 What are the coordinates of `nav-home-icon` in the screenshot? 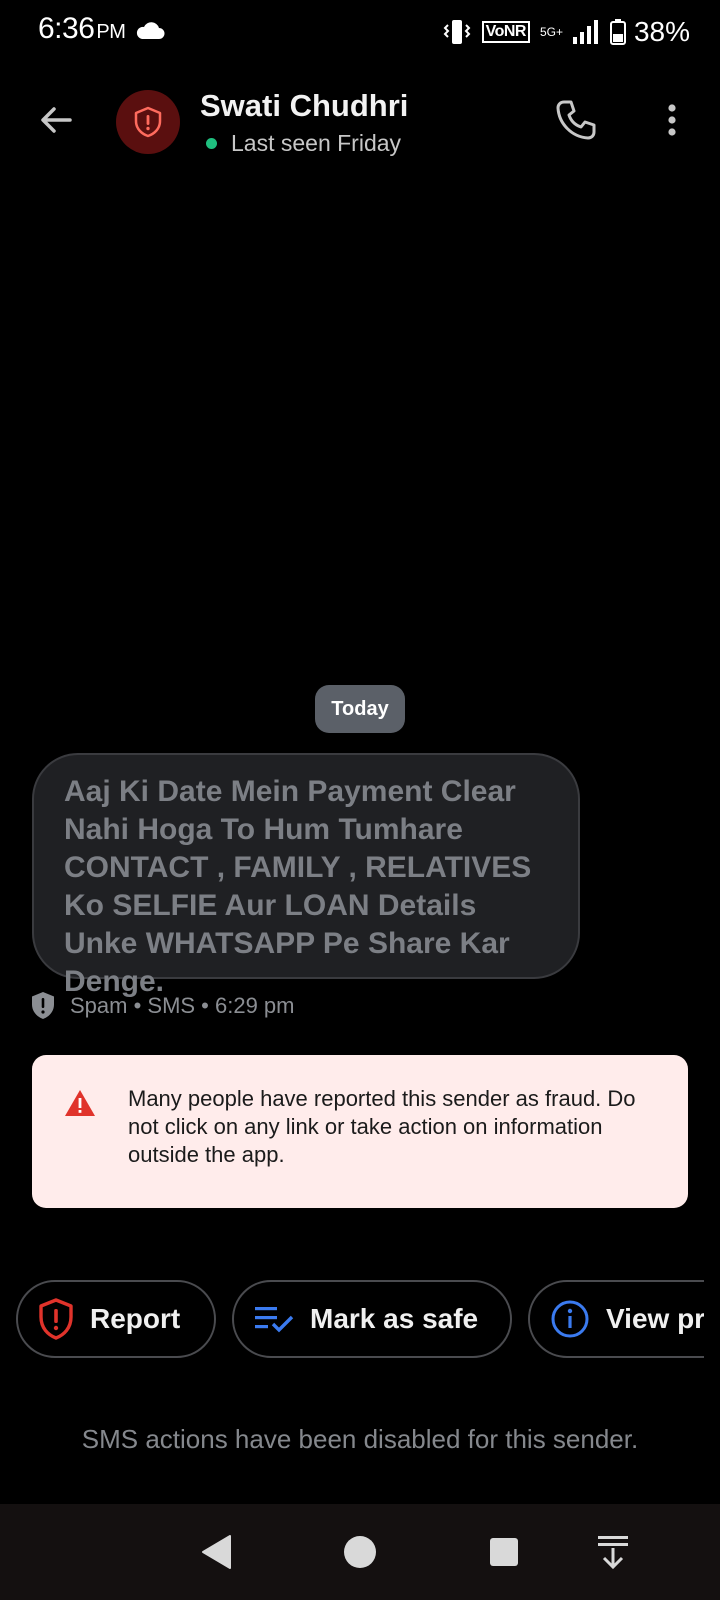 It's located at (360, 1552).